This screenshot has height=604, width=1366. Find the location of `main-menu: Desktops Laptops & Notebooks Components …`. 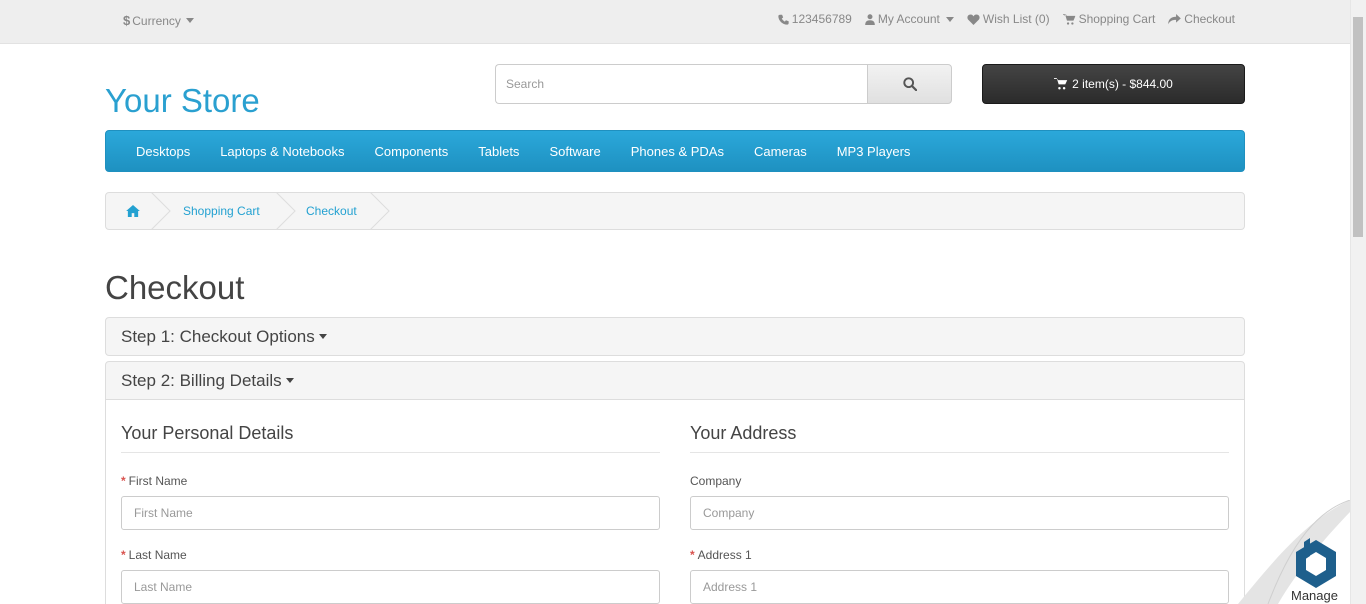

main-menu: Desktops Laptops & Notebooks Components … is located at coordinates (675, 151).